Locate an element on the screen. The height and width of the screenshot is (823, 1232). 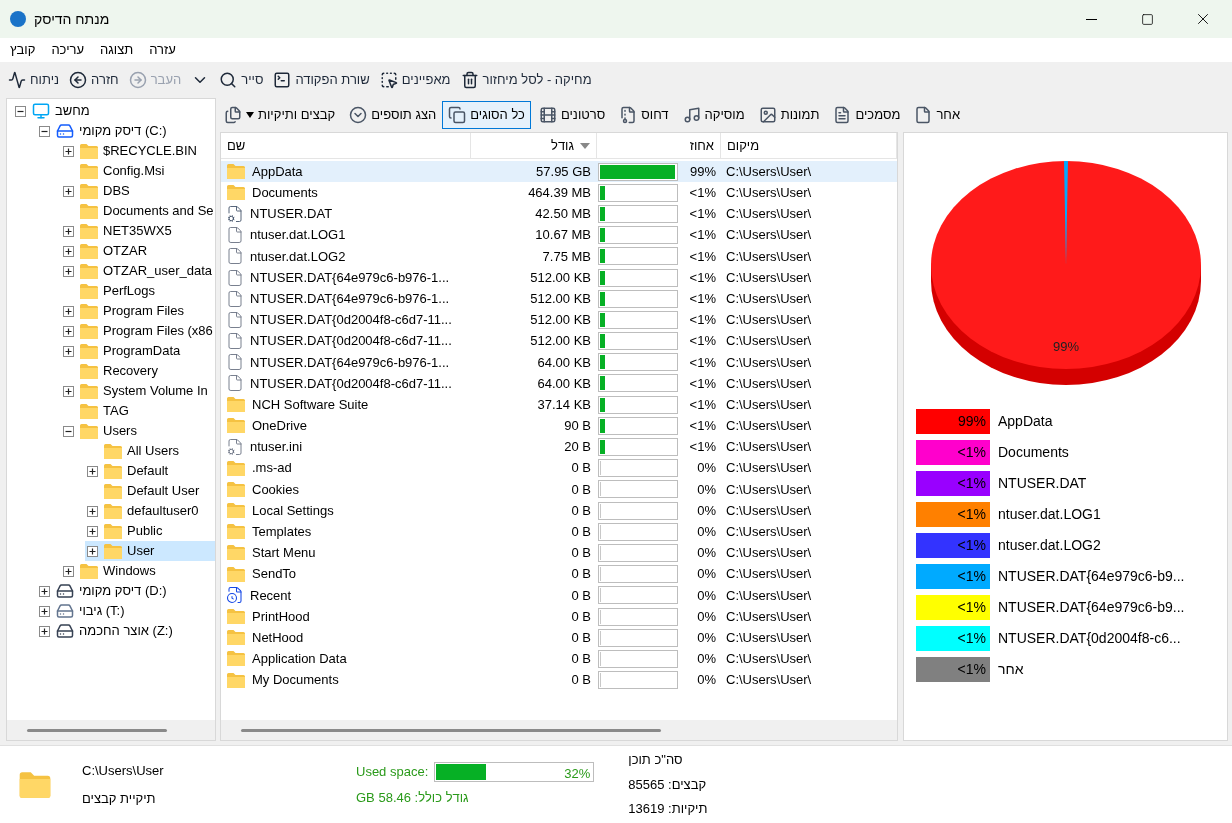
tree-item: OTZAR_user_data is located at coordinates (138, 271).